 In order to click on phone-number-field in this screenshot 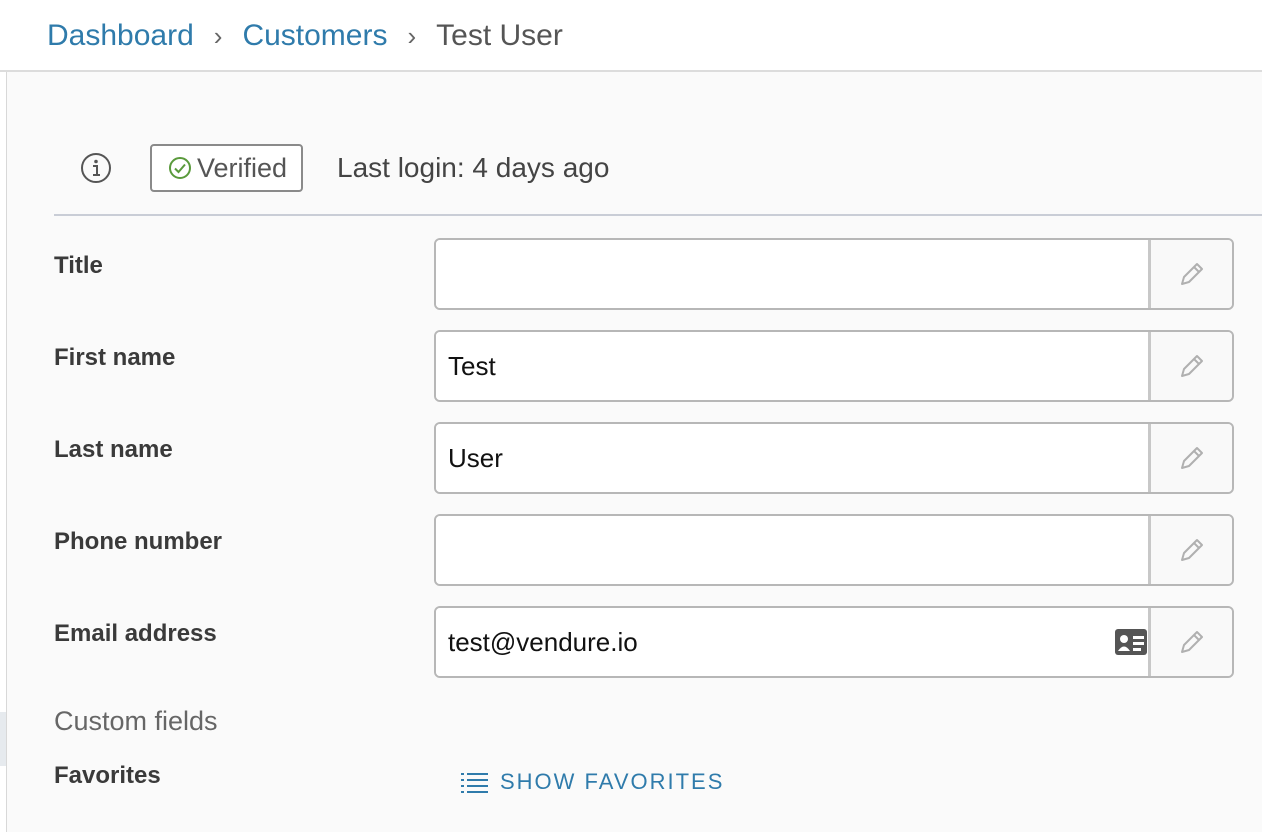, I will do `click(834, 550)`.